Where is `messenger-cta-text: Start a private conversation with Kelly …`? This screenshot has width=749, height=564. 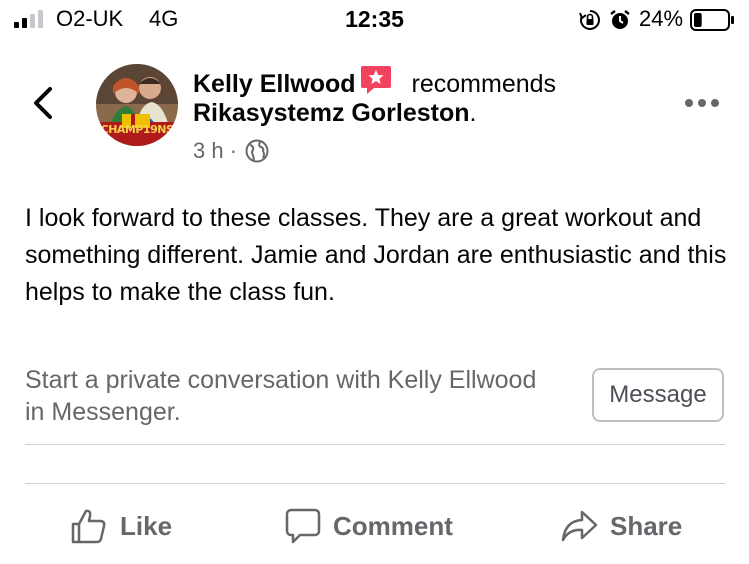 messenger-cta-text: Start a private conversation with Kelly … is located at coordinates (281, 396).